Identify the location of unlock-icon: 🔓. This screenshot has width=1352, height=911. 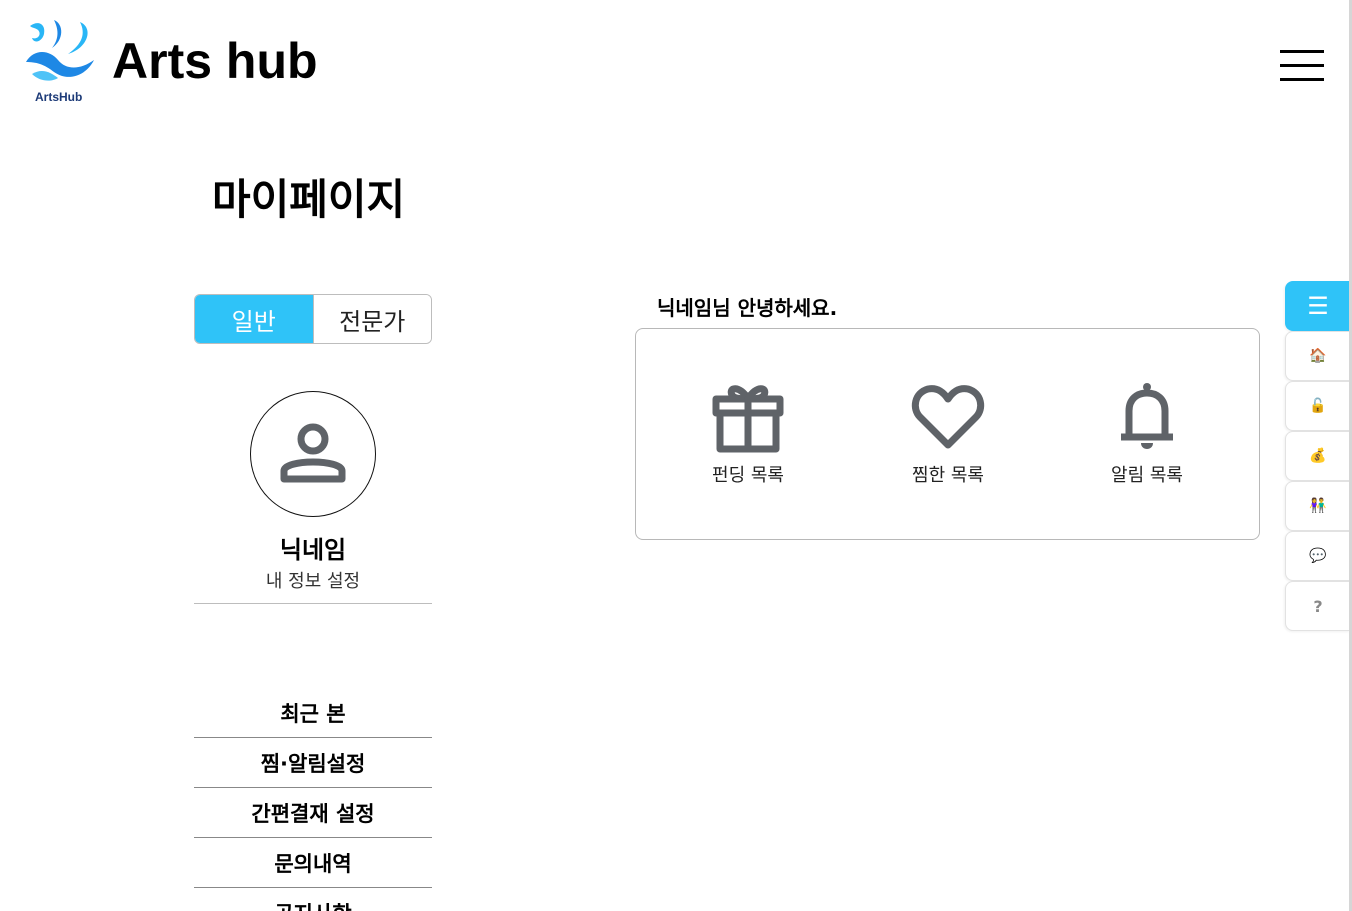
(1317, 406).